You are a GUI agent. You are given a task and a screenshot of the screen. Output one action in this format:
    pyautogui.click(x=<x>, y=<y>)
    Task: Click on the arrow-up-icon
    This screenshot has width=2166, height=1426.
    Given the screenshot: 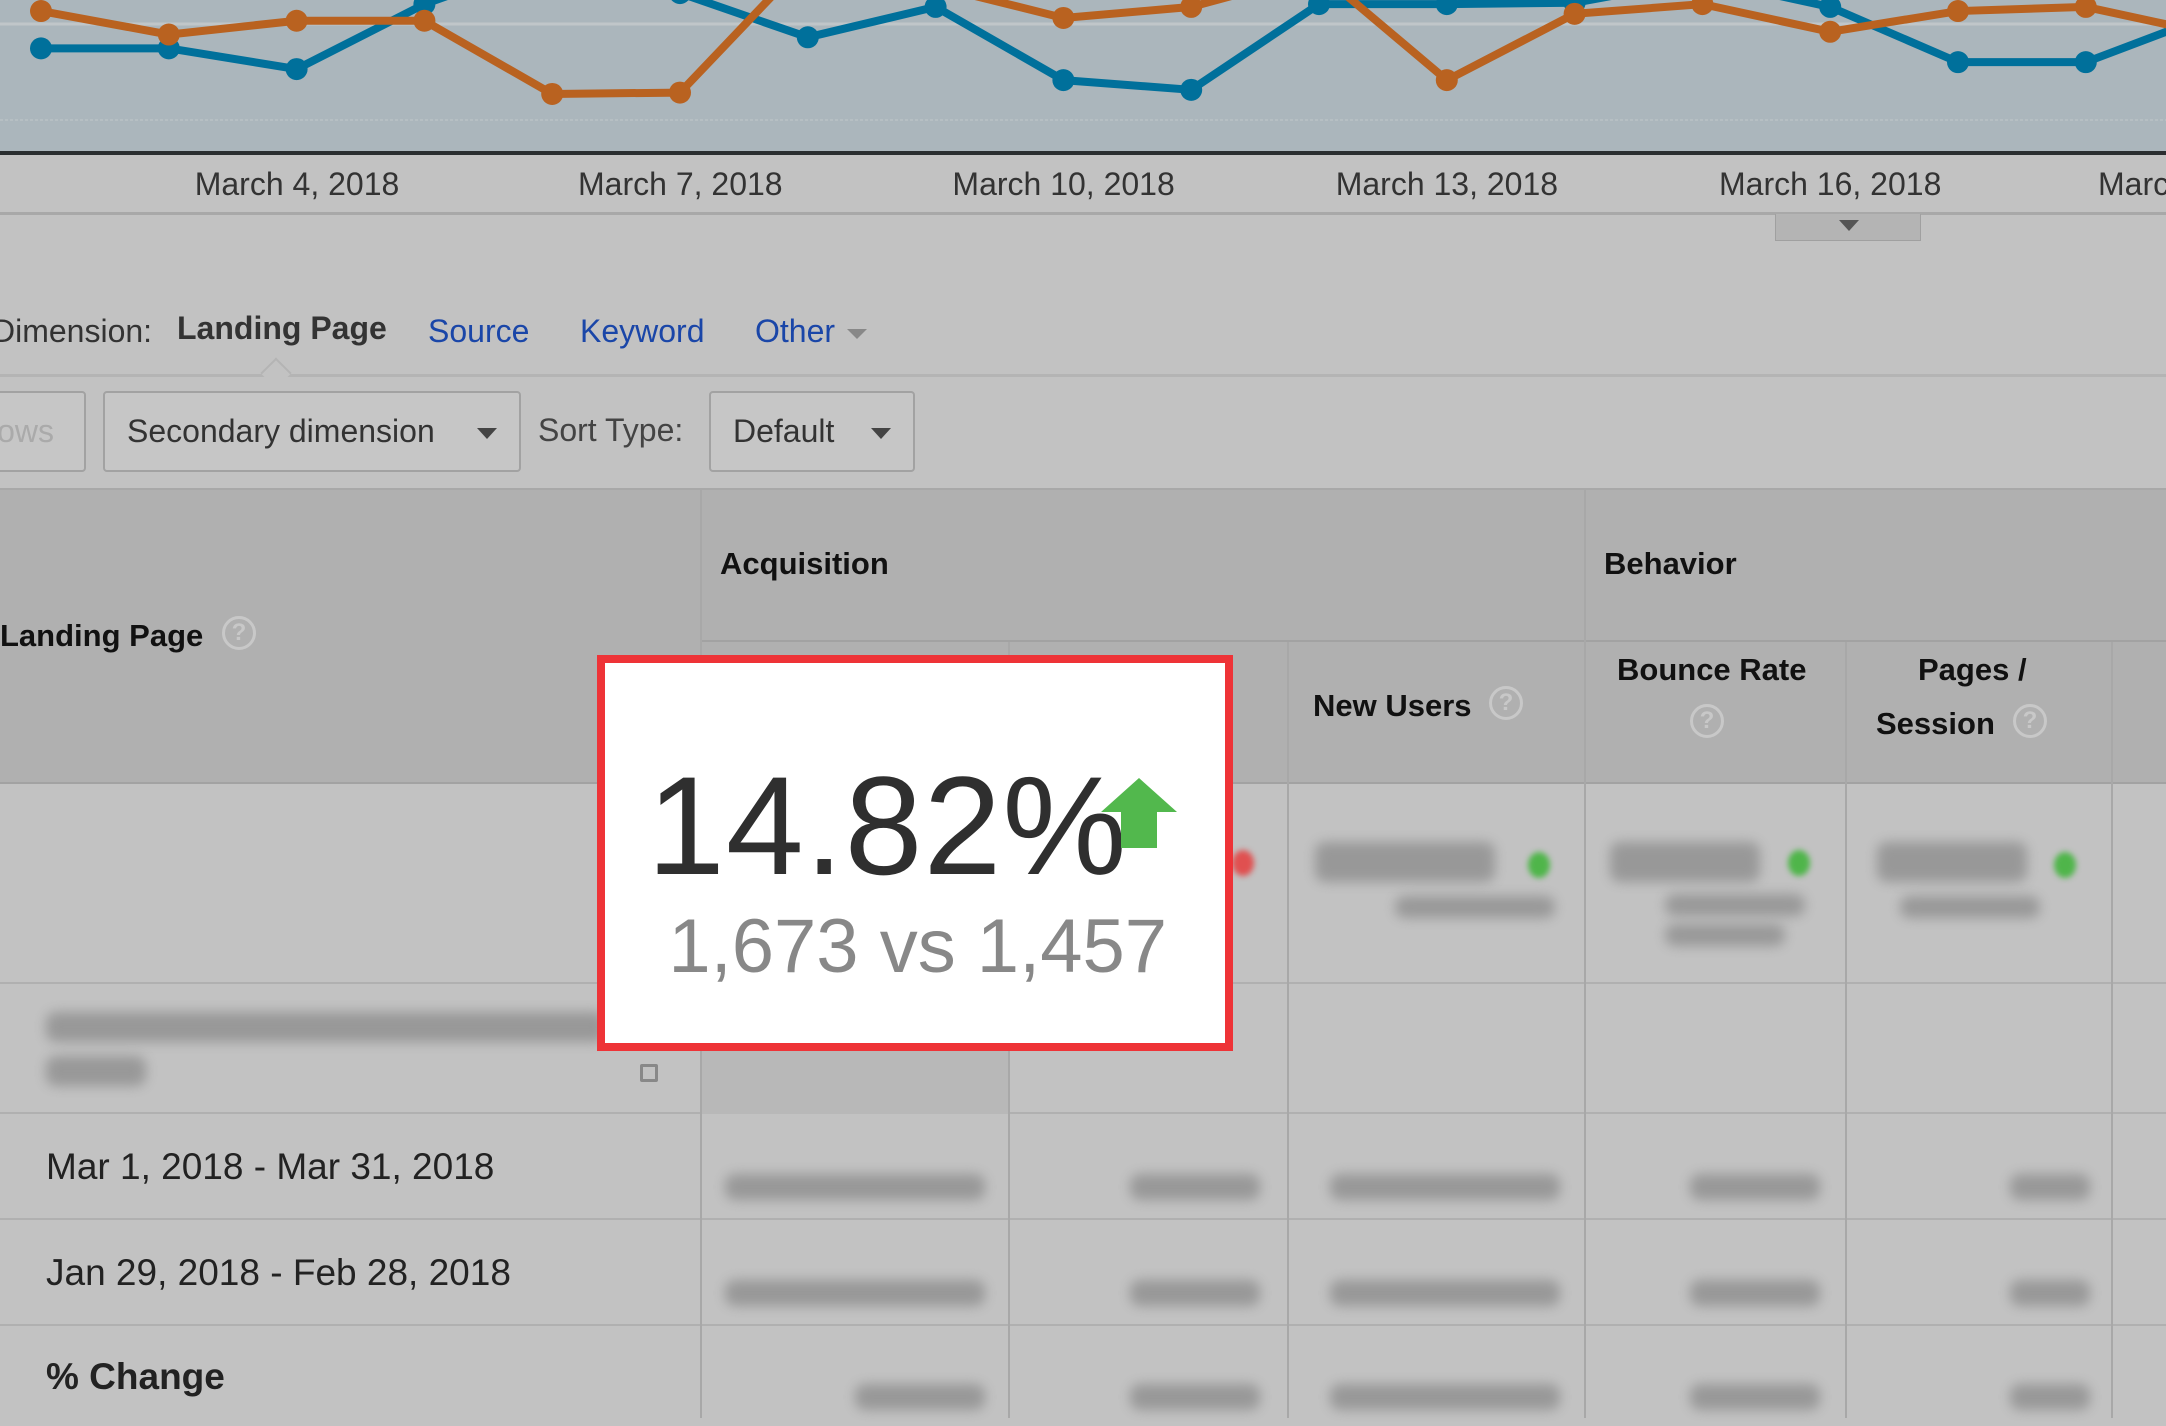 What is the action you would take?
    pyautogui.click(x=1139, y=813)
    